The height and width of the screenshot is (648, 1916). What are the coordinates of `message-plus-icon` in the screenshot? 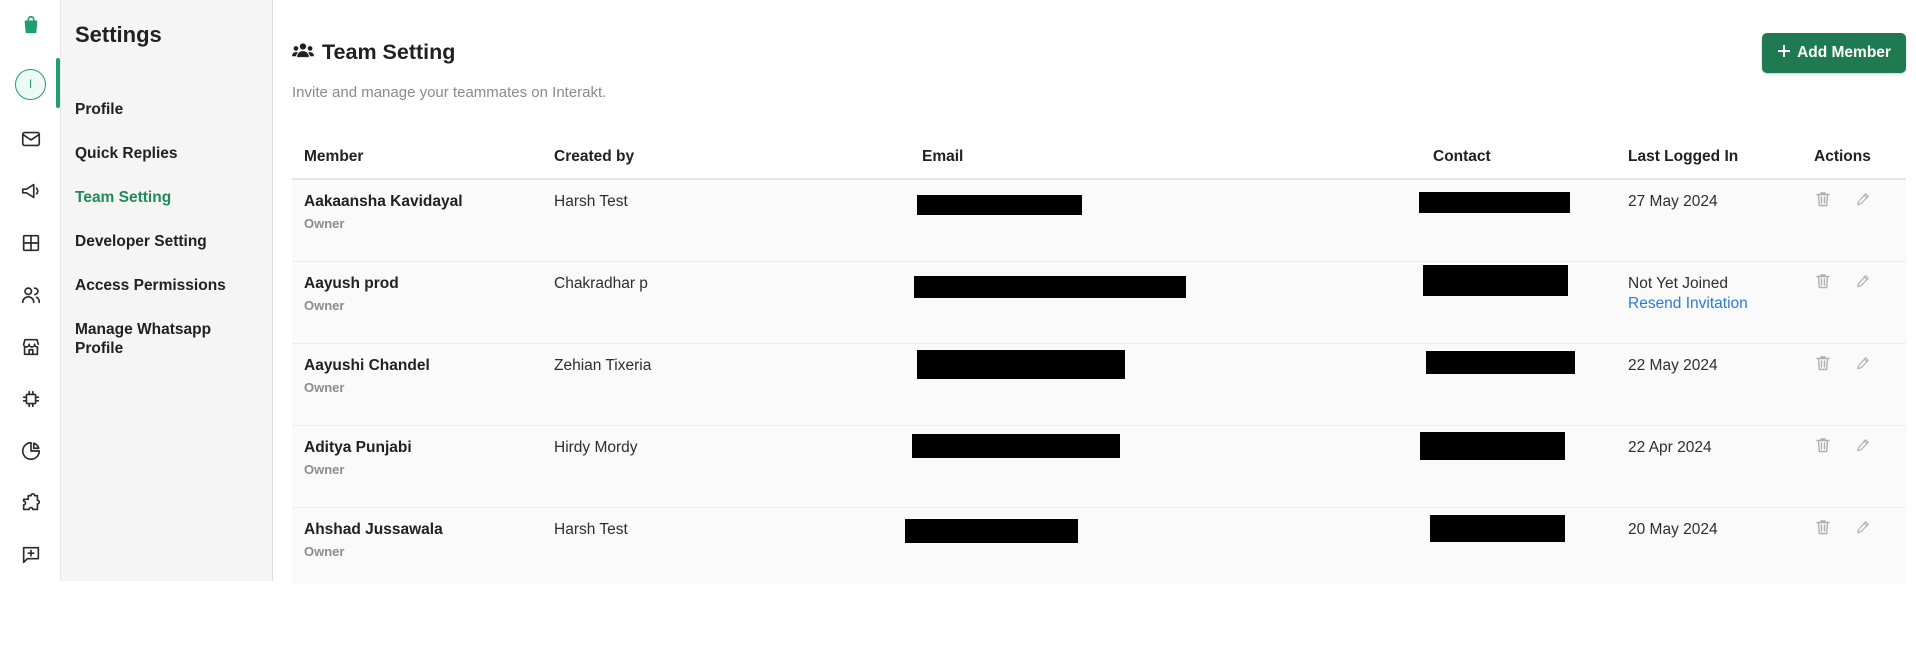 It's located at (30, 555).